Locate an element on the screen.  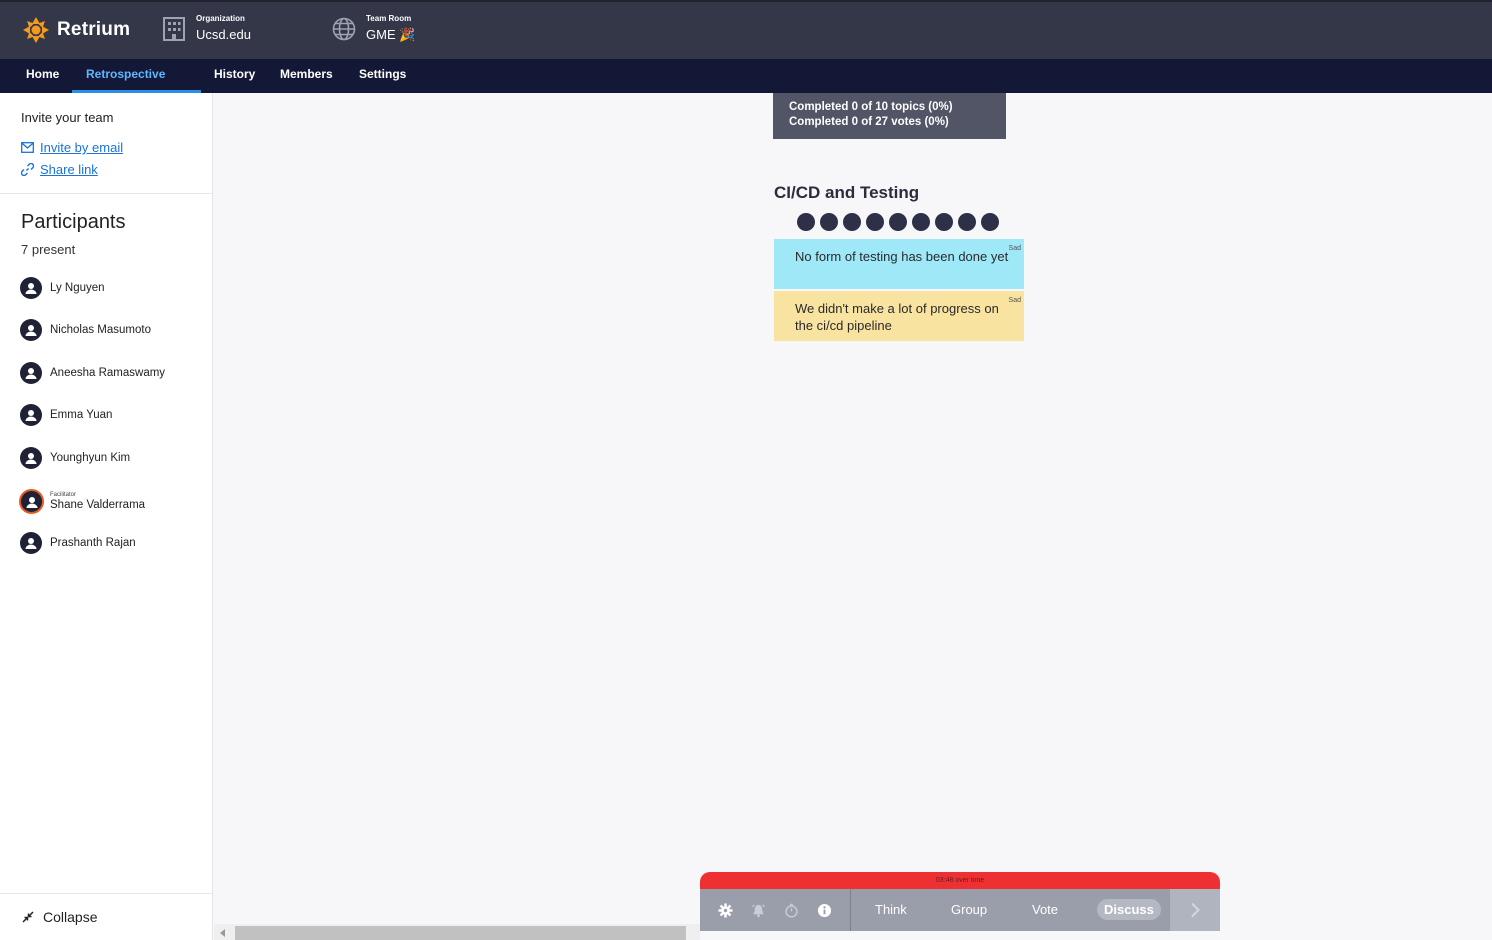
vote-dots is located at coordinates (898, 222).